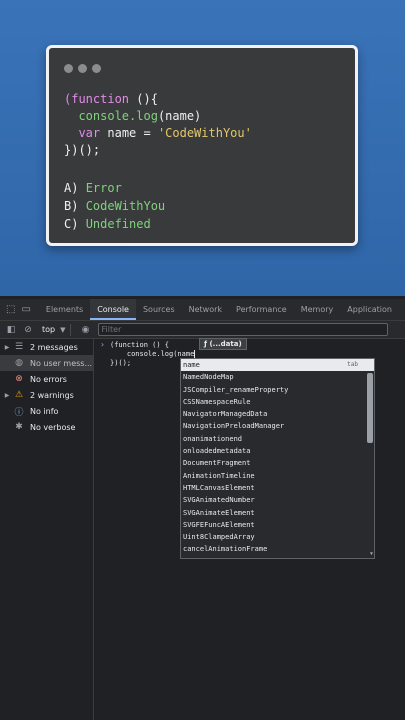 The width and height of the screenshot is (405, 720). I want to click on tab-key-hint: tab, so click(352, 364).